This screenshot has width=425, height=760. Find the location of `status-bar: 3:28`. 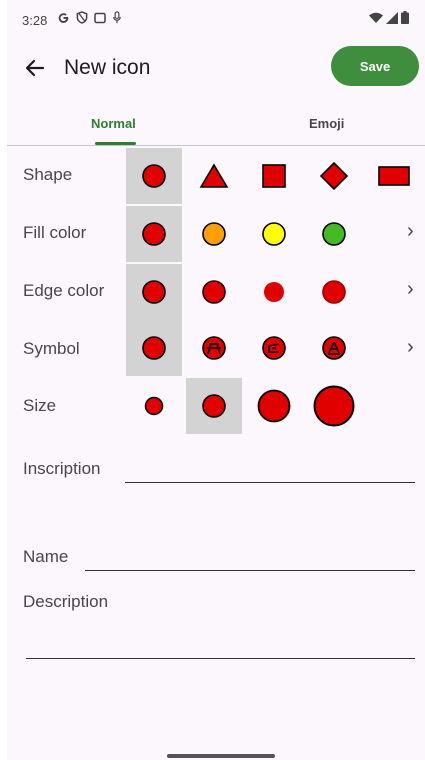

status-bar: 3:28 is located at coordinates (212, 20).